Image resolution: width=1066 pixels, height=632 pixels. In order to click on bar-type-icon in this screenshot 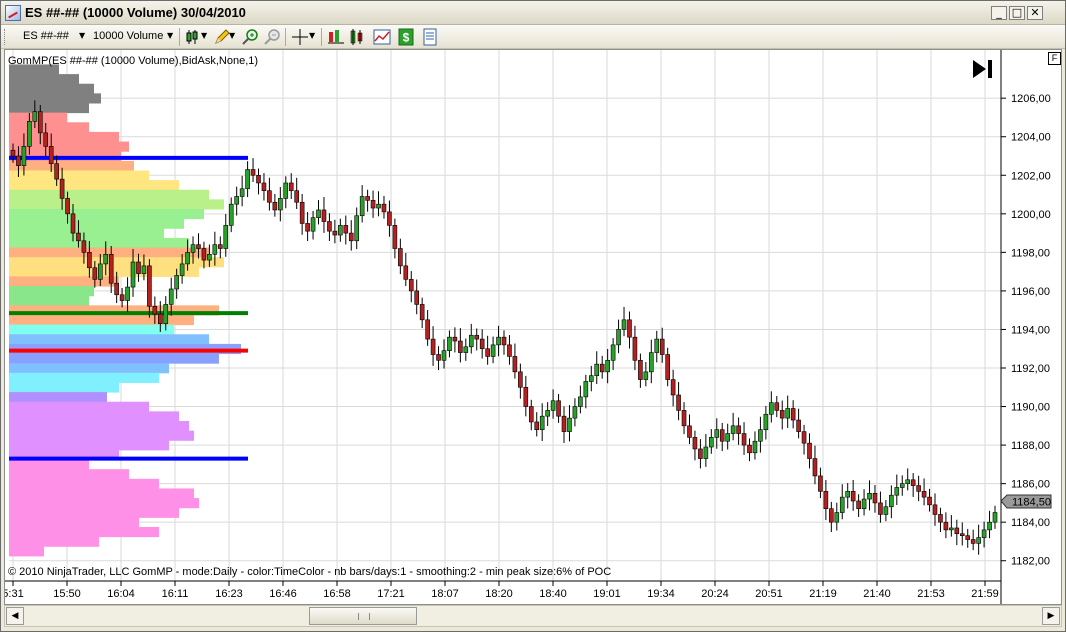, I will do `click(336, 37)`.